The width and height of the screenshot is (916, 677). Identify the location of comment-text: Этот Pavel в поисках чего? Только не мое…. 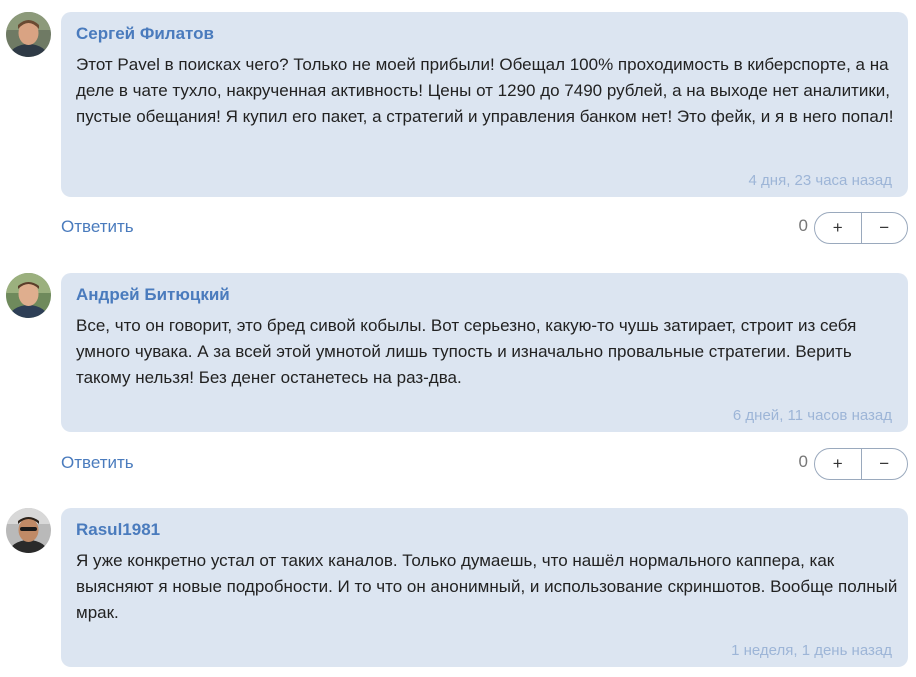
(485, 90).